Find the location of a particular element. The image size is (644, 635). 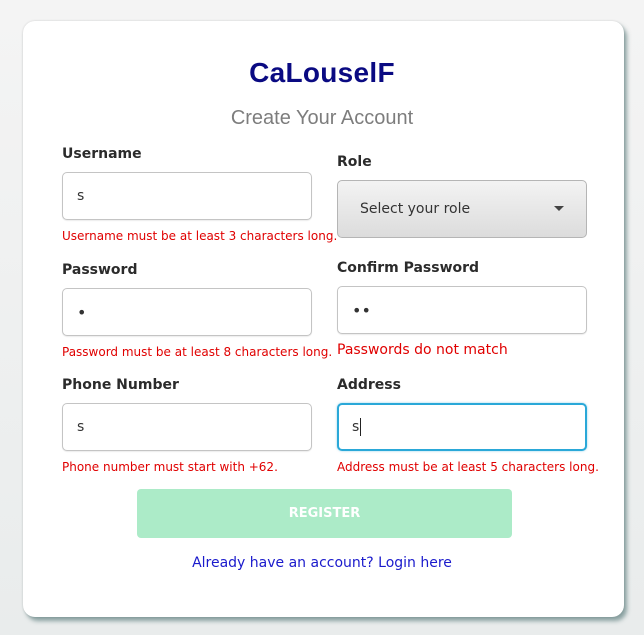

confirm-password-label: Confirm Password is located at coordinates (408, 268).